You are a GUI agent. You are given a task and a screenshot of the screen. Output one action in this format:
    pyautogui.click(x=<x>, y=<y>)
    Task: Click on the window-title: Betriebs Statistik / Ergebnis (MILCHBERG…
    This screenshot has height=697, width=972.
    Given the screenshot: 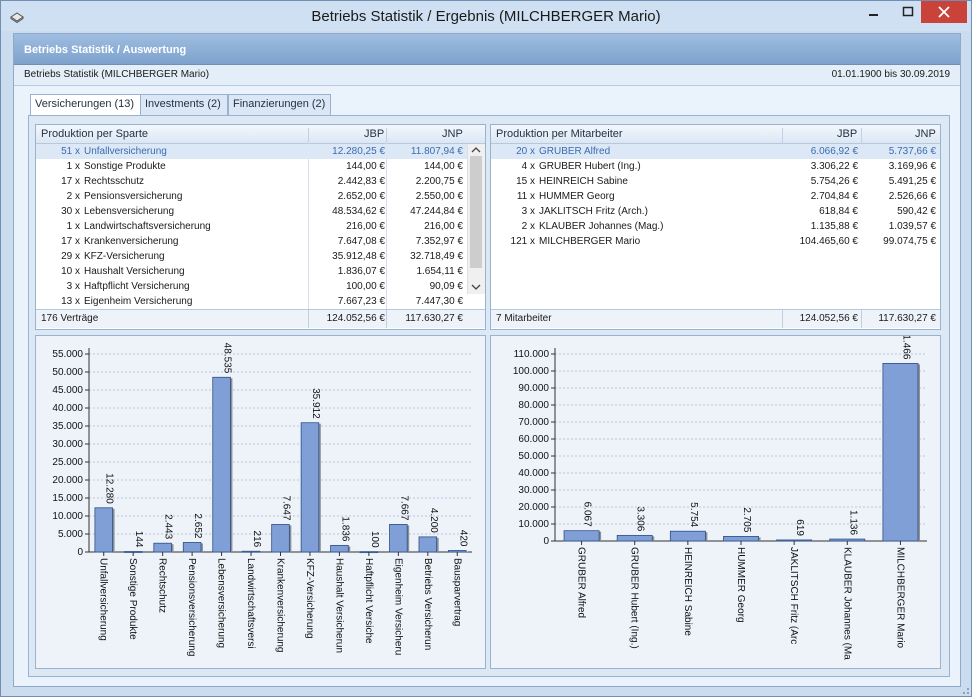 What is the action you would take?
    pyautogui.click(x=486, y=16)
    